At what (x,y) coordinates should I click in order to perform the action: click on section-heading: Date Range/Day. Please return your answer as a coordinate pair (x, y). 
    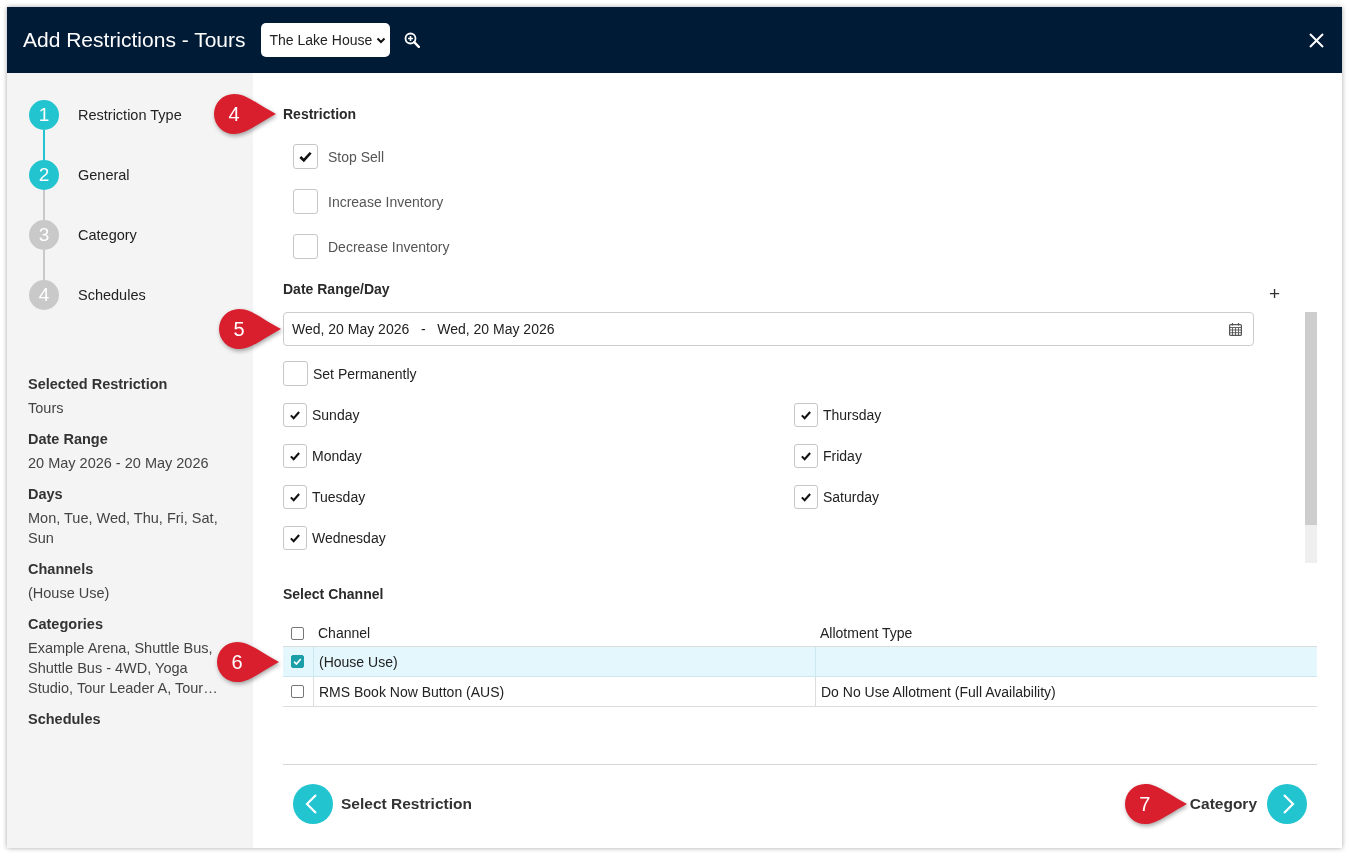
    Looking at the image, I should click on (336, 289).